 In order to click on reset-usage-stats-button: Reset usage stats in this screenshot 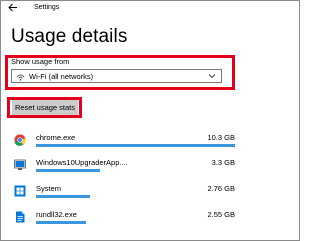, I will do `click(45, 107)`.